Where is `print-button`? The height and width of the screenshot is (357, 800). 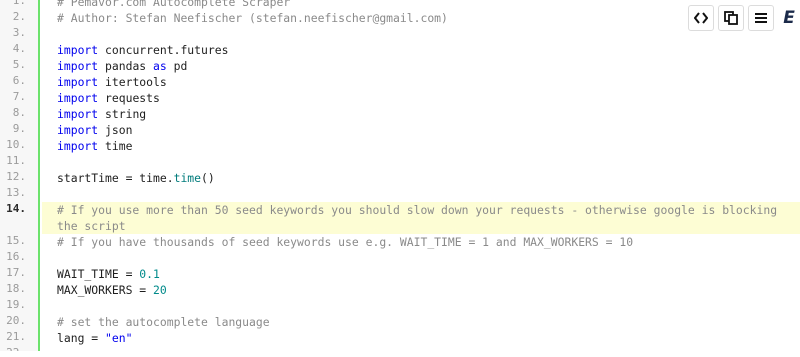 print-button is located at coordinates (761, 18).